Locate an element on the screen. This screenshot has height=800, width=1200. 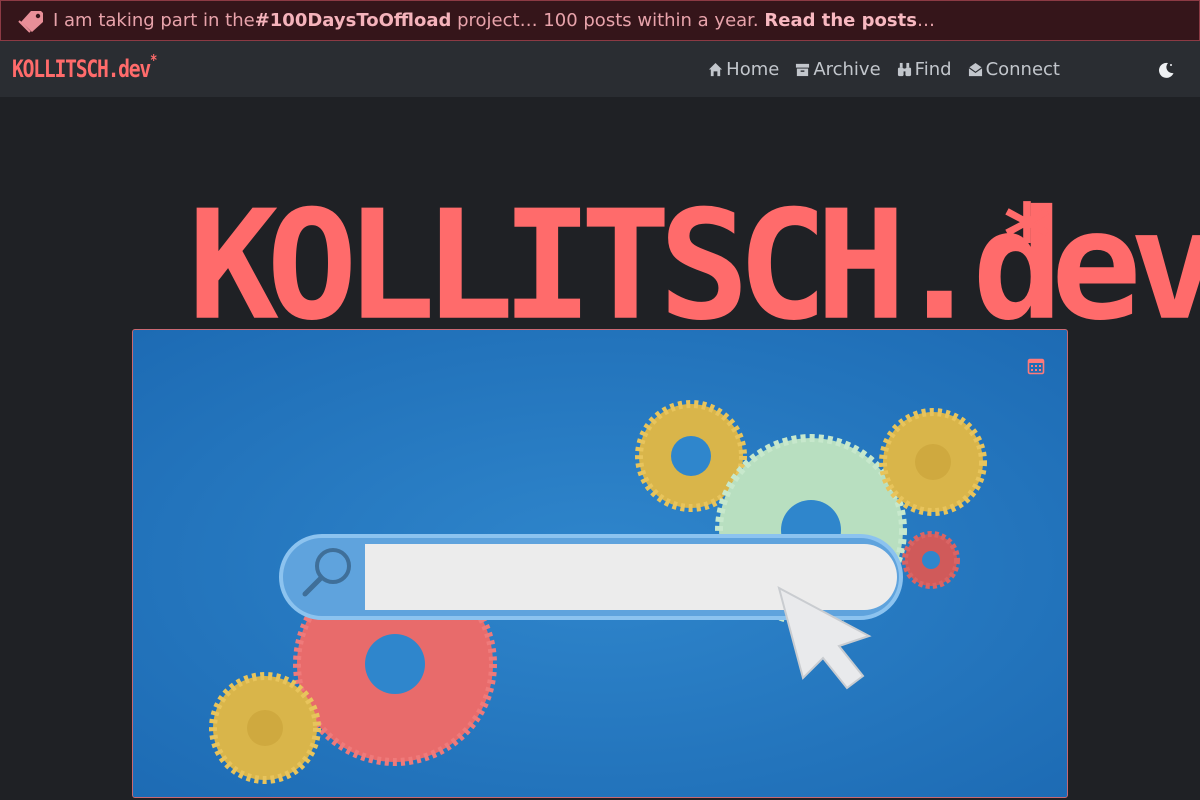
banner-middle: project… 100 posts within a year. is located at coordinates (608, 20).